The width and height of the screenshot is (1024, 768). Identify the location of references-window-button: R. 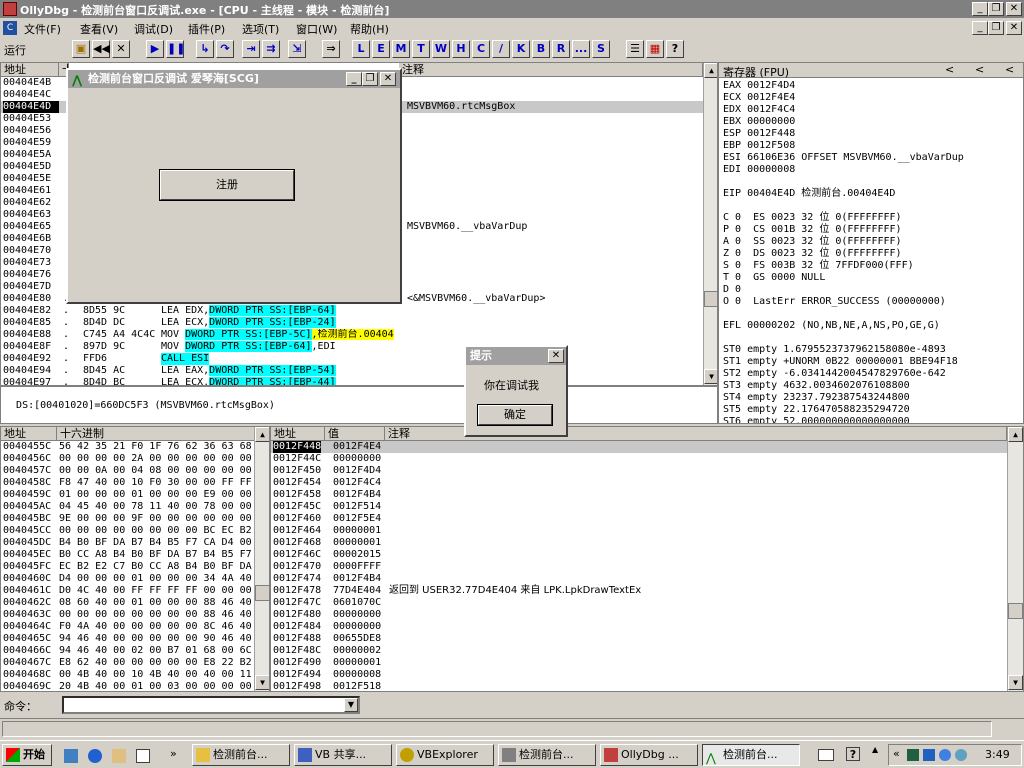
(561, 49).